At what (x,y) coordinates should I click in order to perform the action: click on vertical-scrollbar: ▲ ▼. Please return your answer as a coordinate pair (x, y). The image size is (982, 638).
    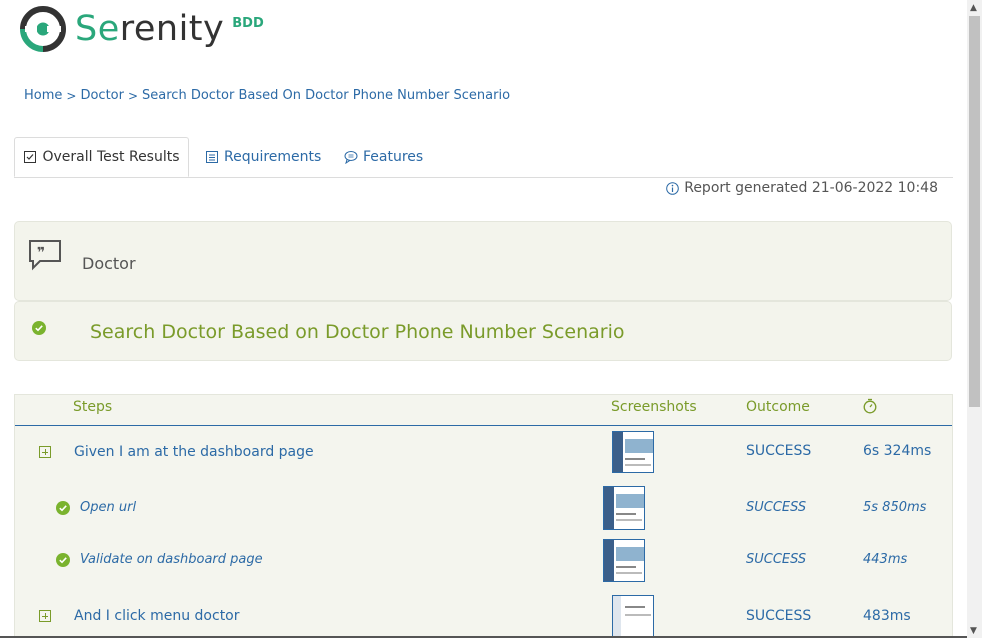
    Looking at the image, I should click on (974, 319).